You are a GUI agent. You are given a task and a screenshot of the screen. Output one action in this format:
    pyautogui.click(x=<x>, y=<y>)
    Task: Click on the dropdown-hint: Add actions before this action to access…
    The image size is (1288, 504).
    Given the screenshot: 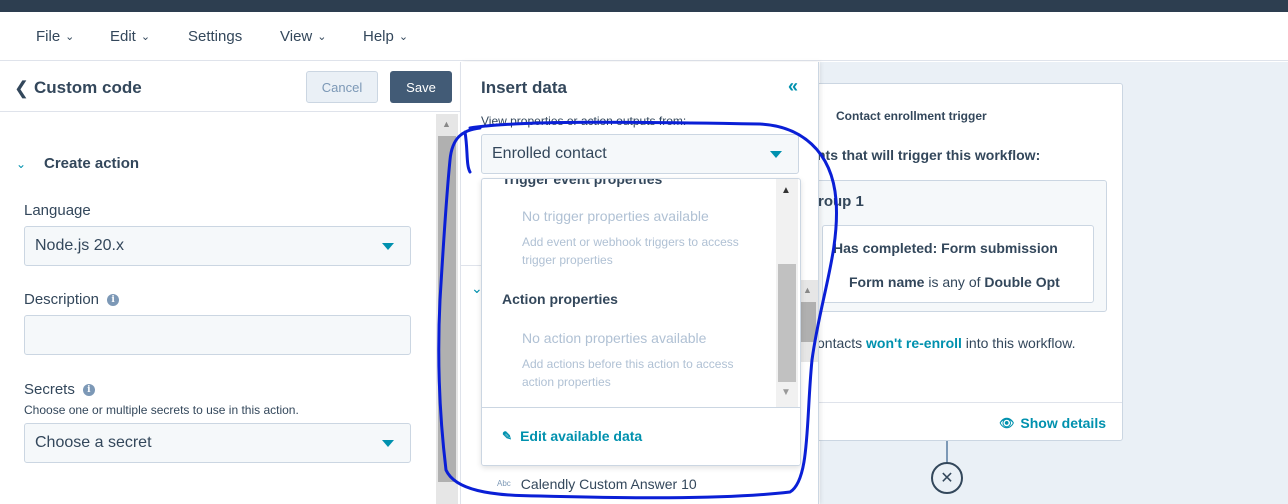 What is the action you would take?
    pyautogui.click(x=628, y=373)
    